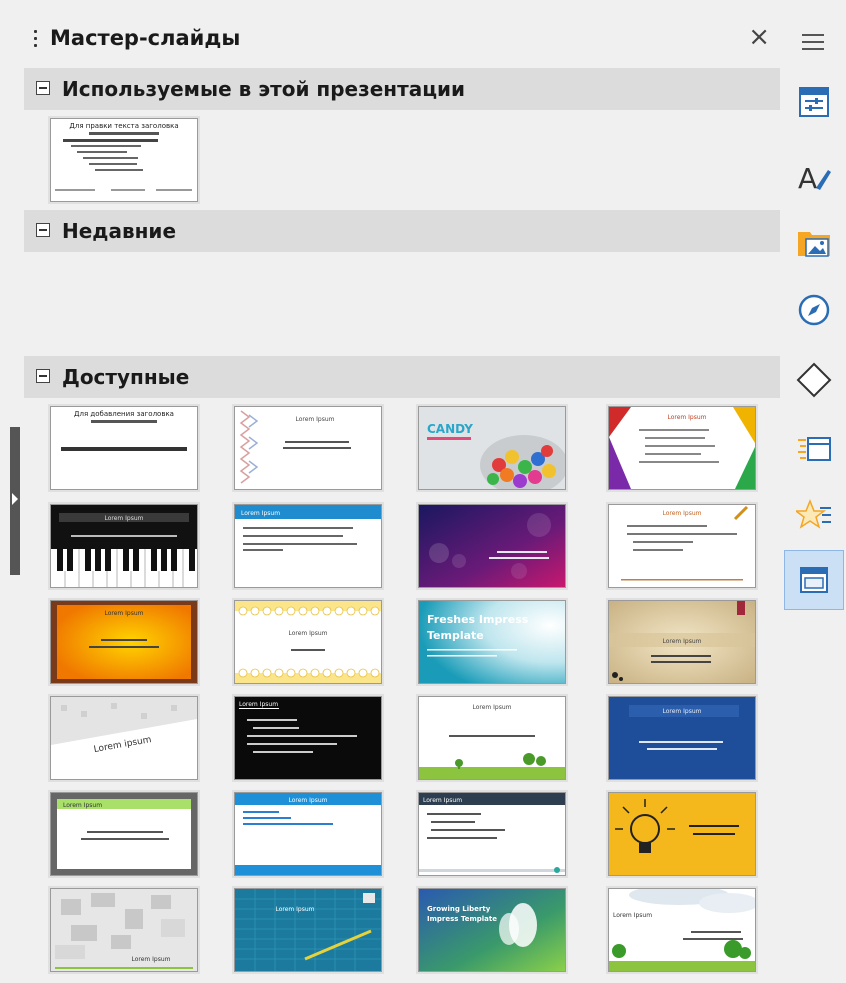 This screenshot has height=983, width=846. Describe the element at coordinates (492, 834) in the screenshot. I see `master-thumb-progress: Lorem Ipsum` at that location.